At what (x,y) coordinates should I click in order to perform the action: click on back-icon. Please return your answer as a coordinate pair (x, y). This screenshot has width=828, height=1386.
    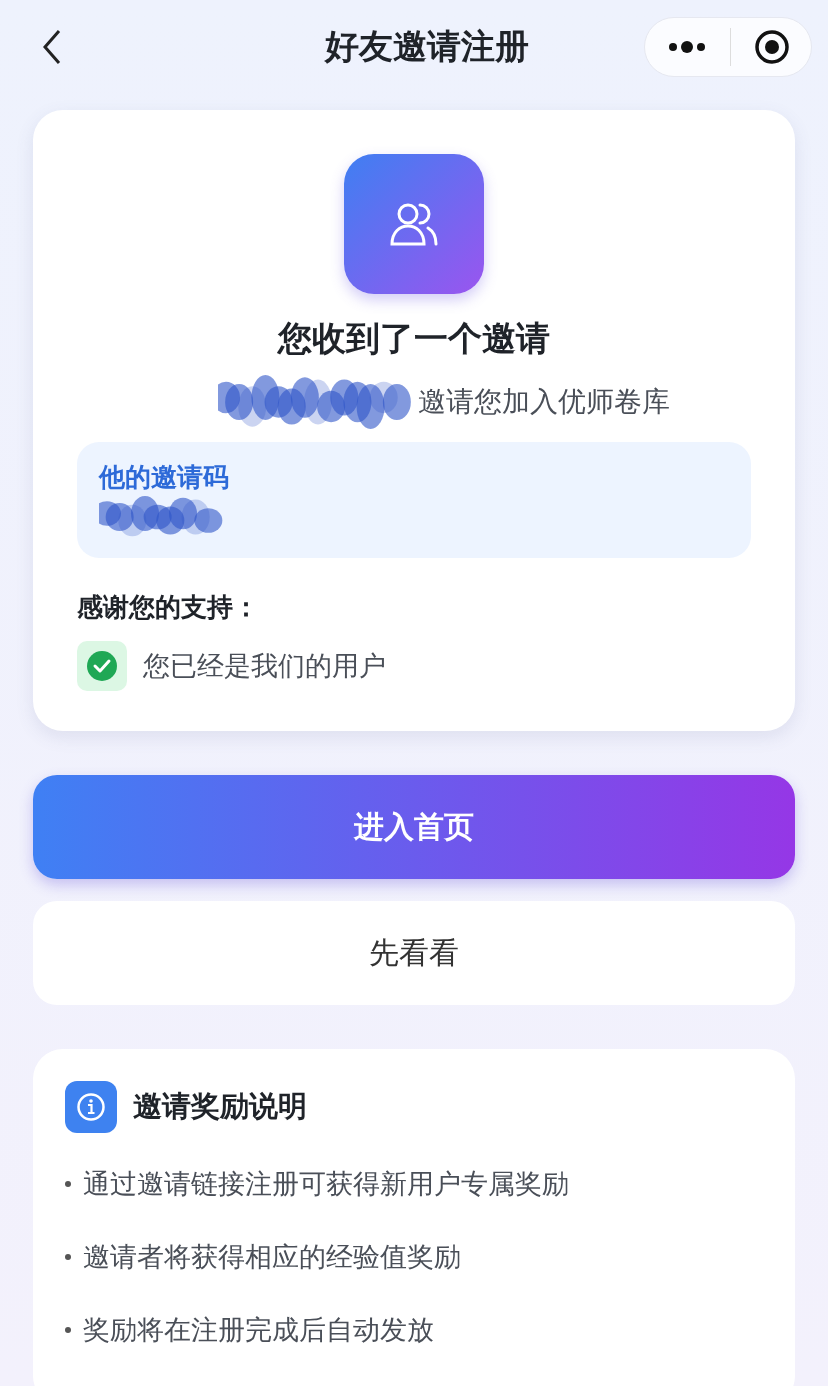
    Looking at the image, I should click on (52, 47).